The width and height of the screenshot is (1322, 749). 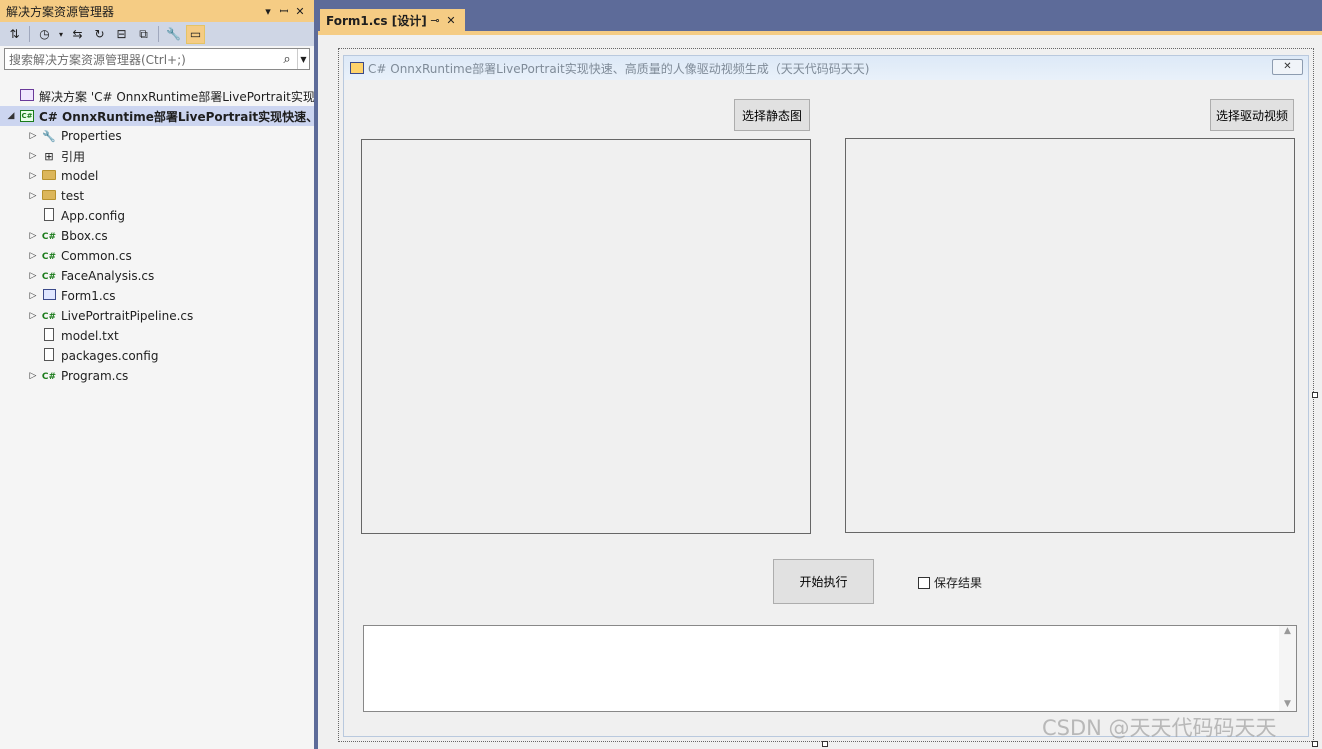 What do you see at coordinates (924, 582) in the screenshot?
I see `checkbox-box` at bounding box center [924, 582].